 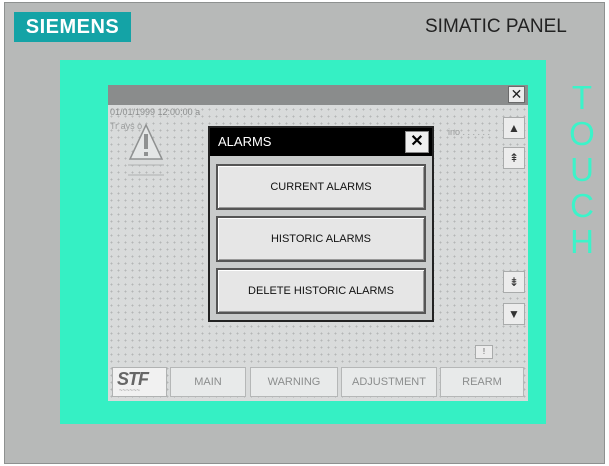 I want to click on logo-text: STF, so click(x=133, y=379).